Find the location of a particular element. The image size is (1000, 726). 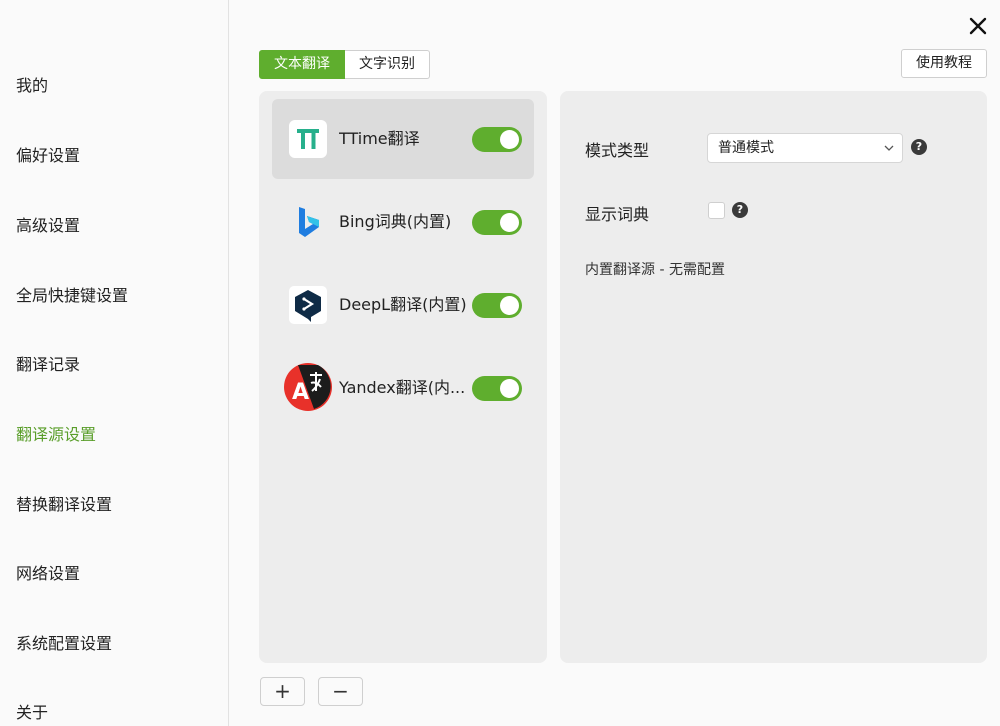

sidebar-item-history: 翻译记录 is located at coordinates (48, 363).